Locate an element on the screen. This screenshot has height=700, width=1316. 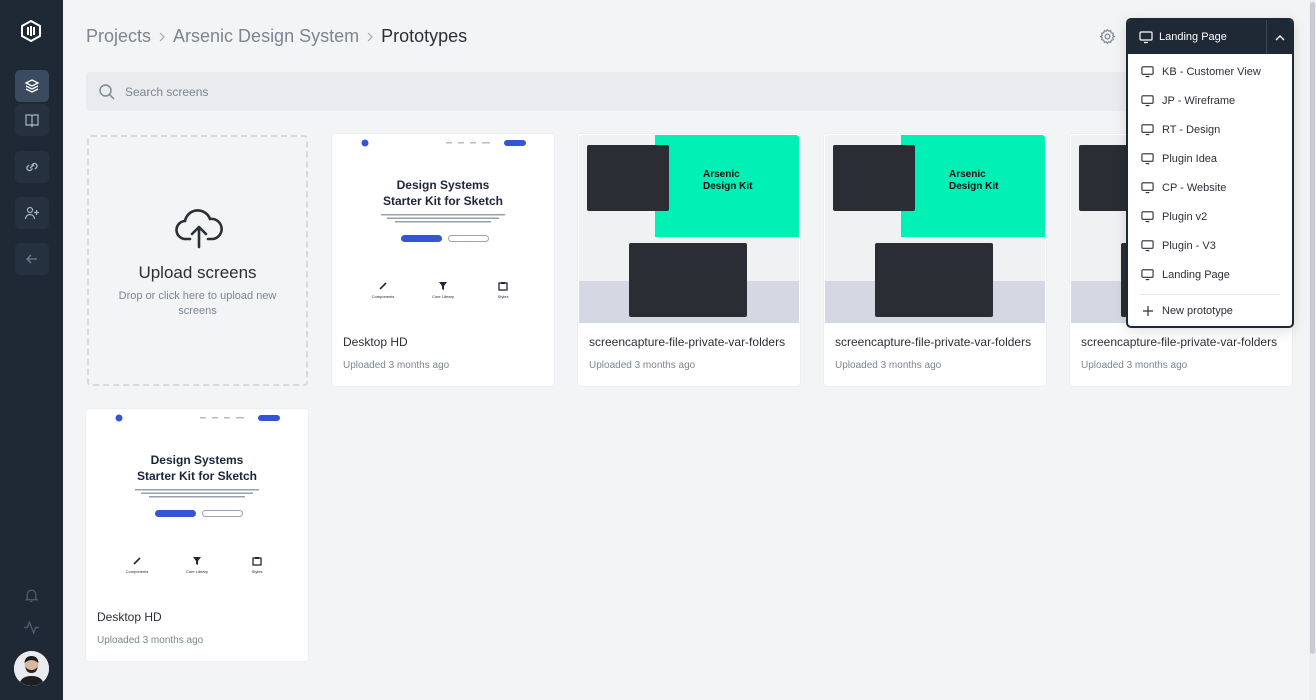
add-user-icon is located at coordinates (31, 213).